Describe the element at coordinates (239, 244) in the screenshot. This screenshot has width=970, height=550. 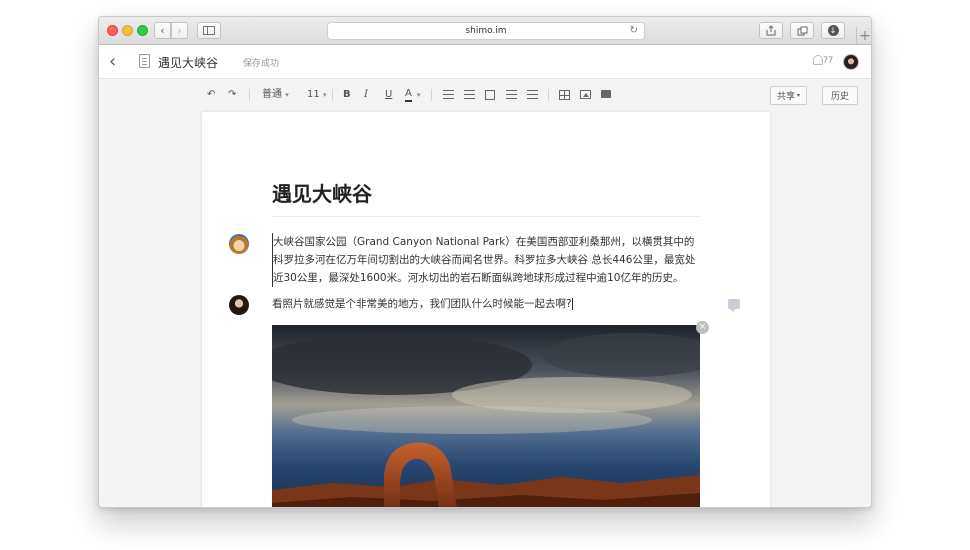
I see `author-avatar-monkey` at that location.